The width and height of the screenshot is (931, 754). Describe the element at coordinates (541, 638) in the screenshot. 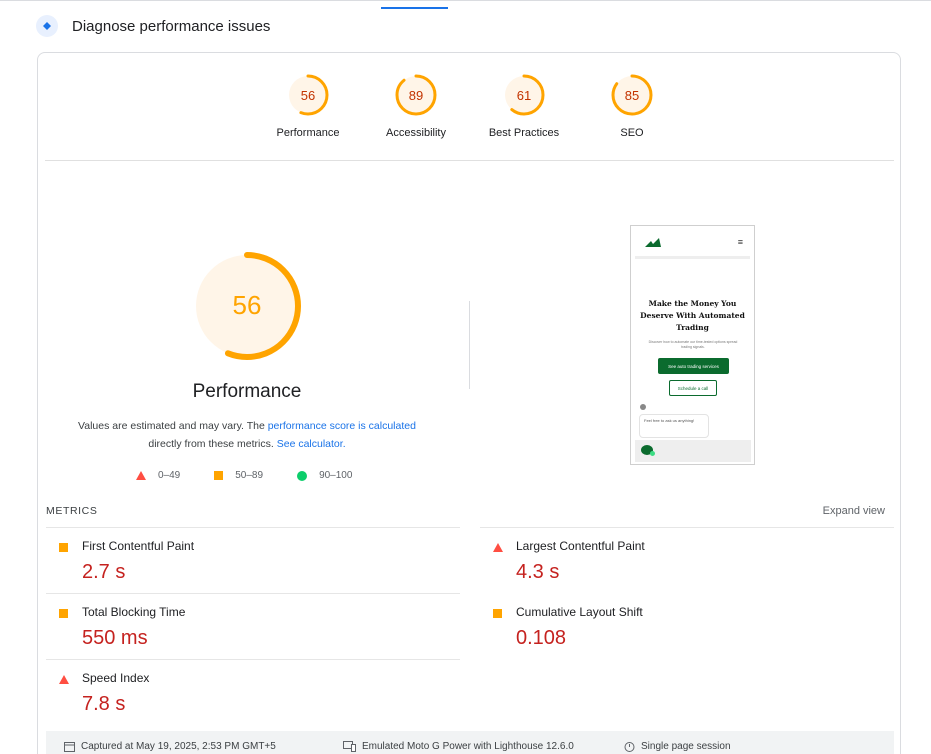

I see `metric-value: 0.108` at that location.